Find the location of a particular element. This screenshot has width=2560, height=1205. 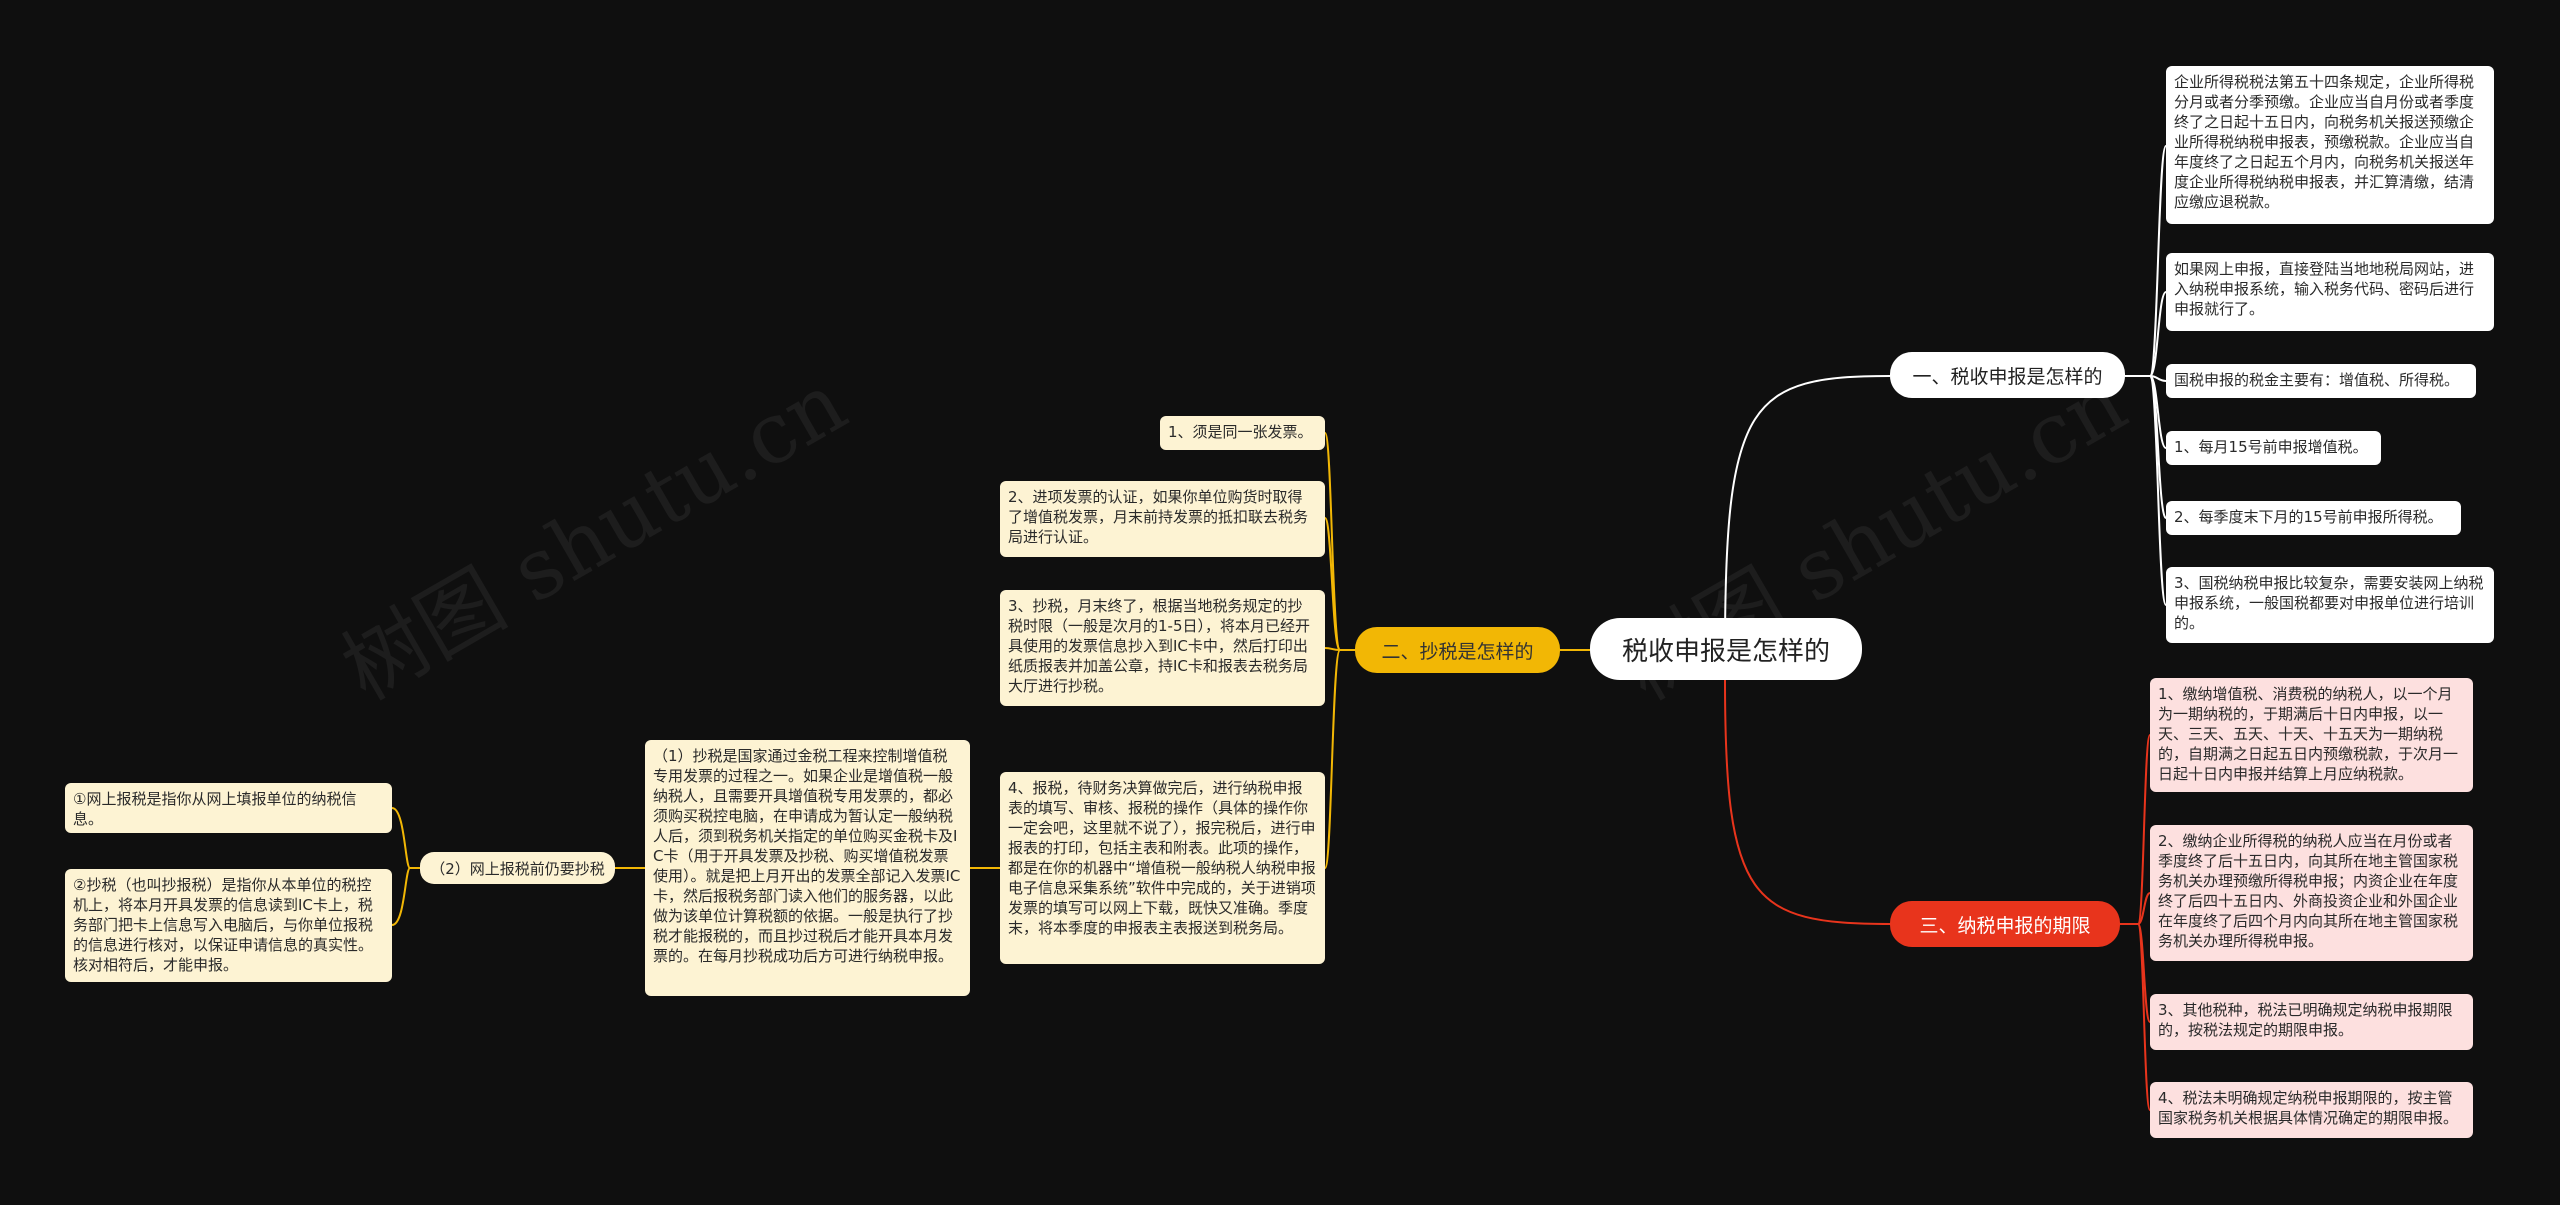

branch-3-node: 三、纳税申报的期限 is located at coordinates (2005, 924).